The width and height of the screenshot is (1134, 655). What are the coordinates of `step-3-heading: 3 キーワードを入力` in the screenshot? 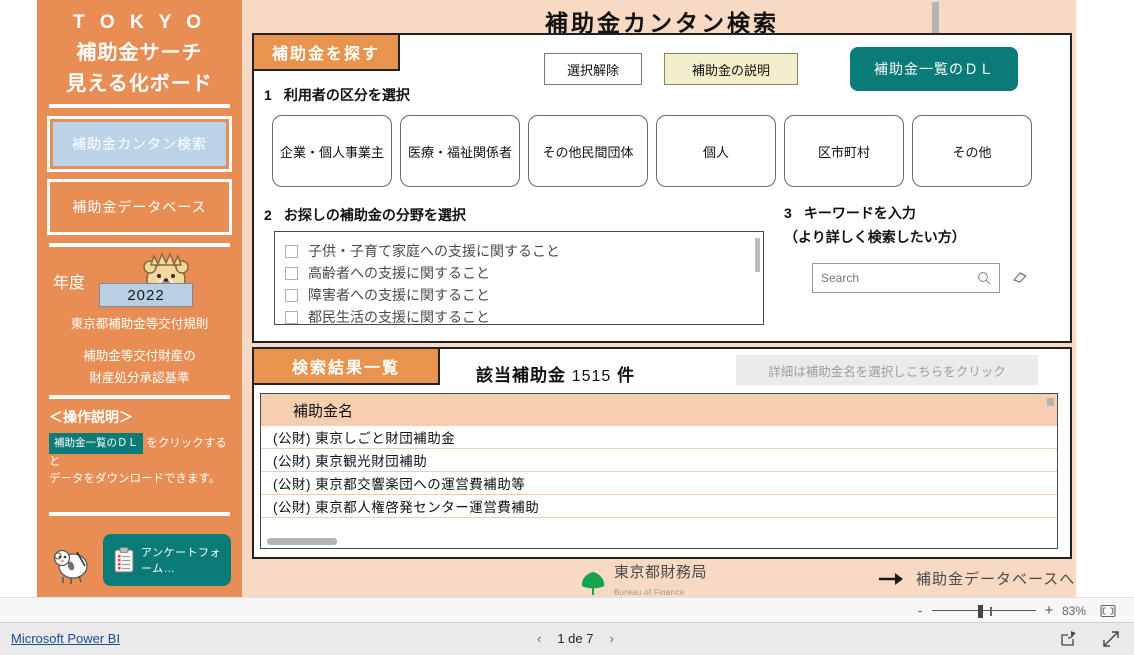 It's located at (850, 213).